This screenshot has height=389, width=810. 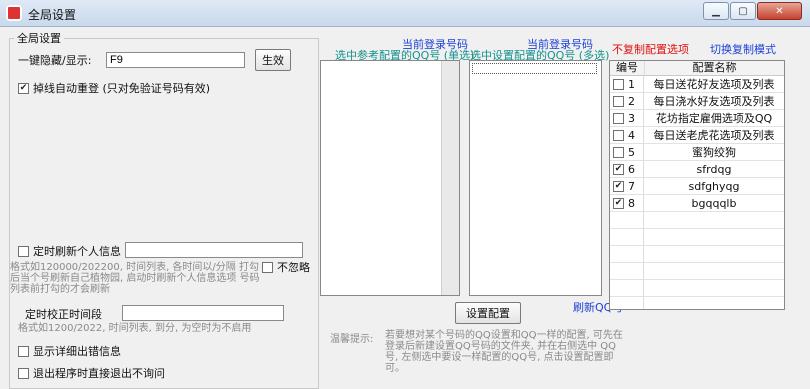 What do you see at coordinates (99, 373) in the screenshot?
I see `exit-direct-label: 退出程序时直接退出不询问` at bounding box center [99, 373].